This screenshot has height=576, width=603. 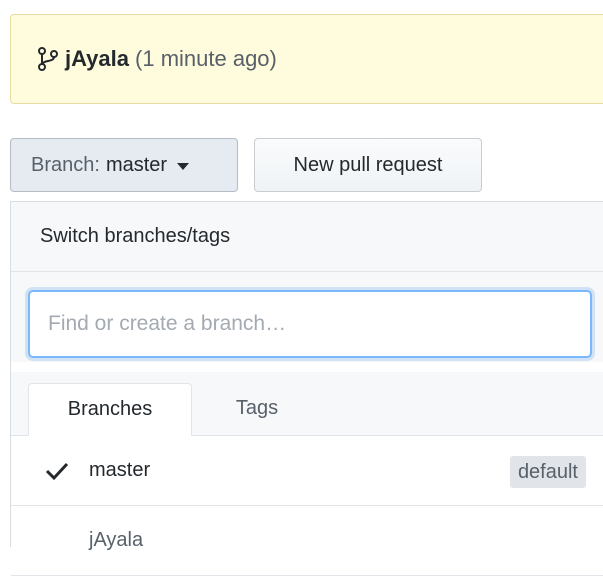 I want to click on new-pull-request-button: New pull request, so click(x=368, y=165).